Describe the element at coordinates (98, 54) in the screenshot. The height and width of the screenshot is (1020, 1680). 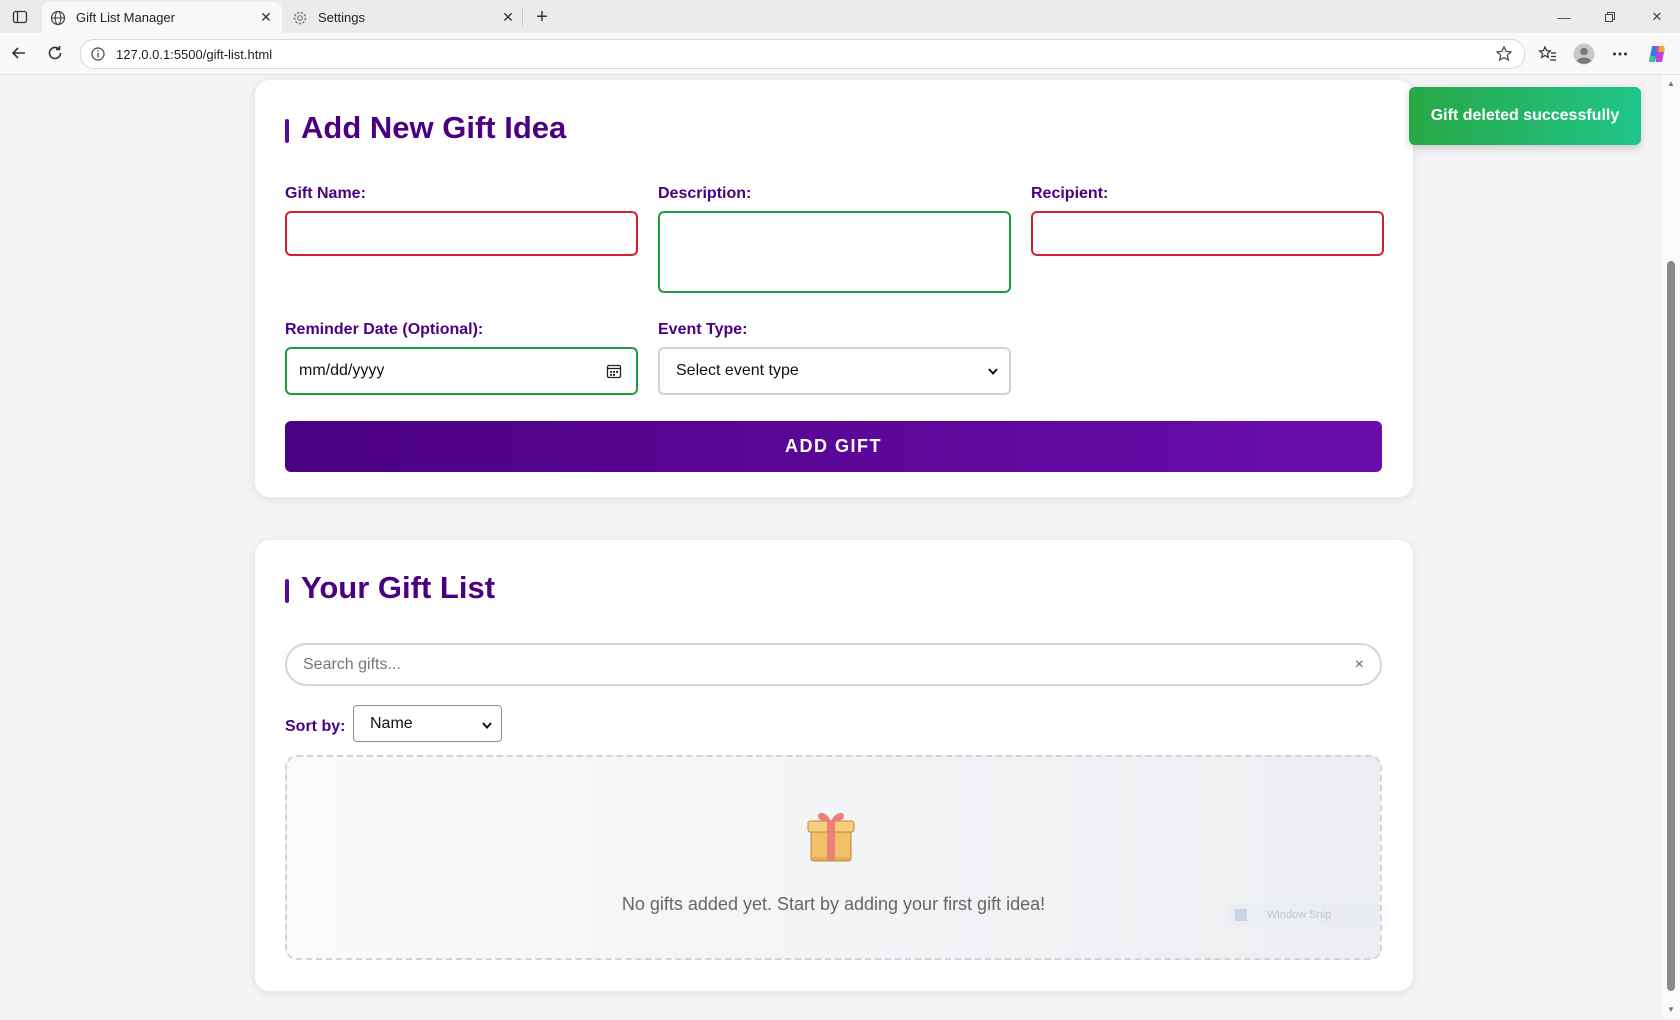
I see `site-info-icon` at that location.